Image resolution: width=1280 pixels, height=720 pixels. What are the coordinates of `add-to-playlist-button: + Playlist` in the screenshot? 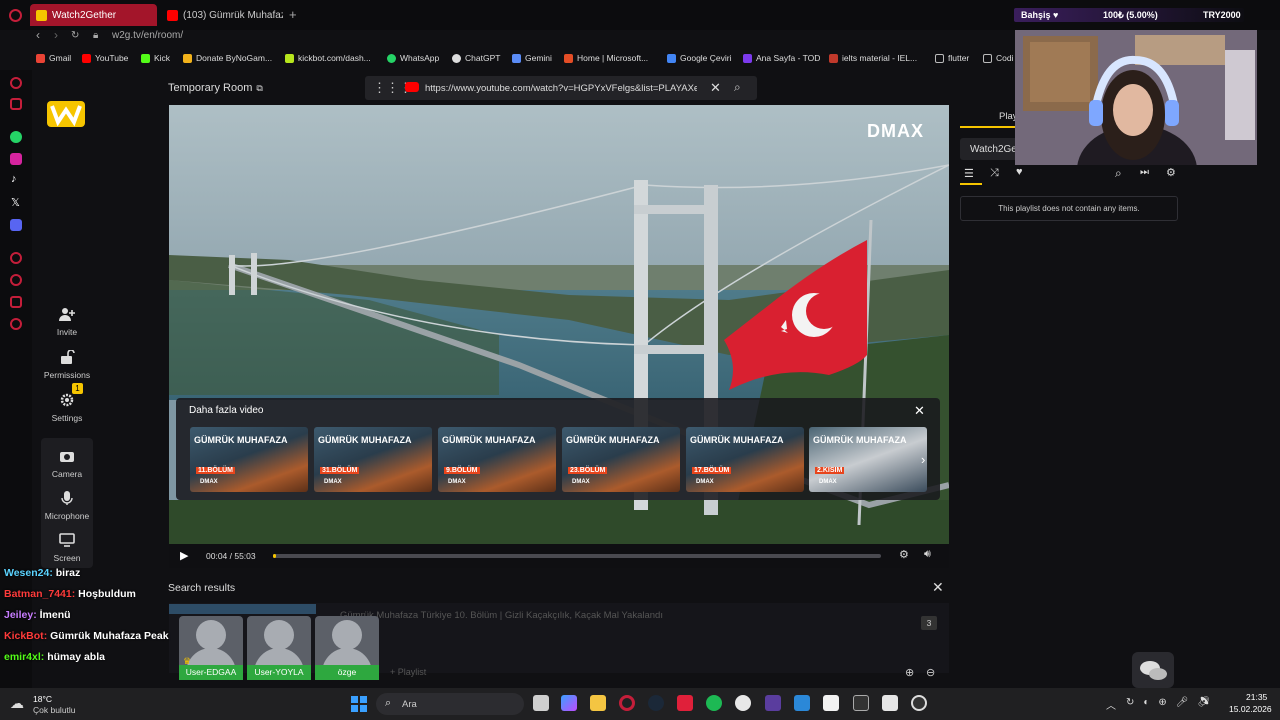 It's located at (408, 672).